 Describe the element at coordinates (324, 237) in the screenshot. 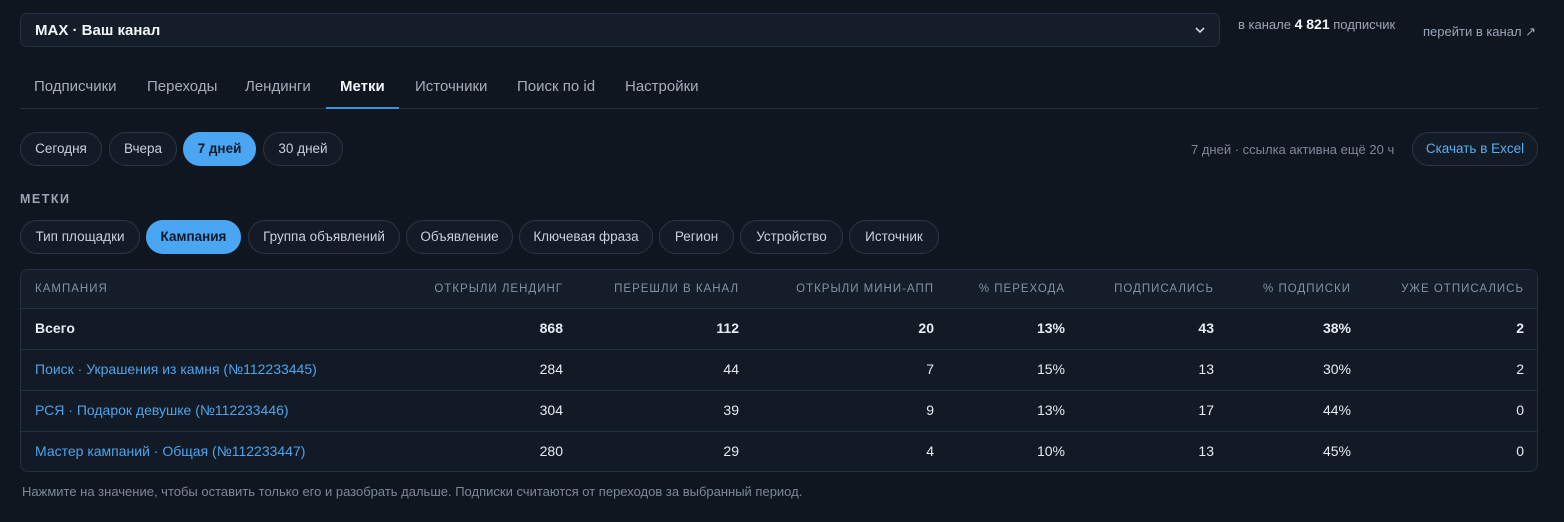

I see `dimension-ad-group: Группа объявлений` at that location.